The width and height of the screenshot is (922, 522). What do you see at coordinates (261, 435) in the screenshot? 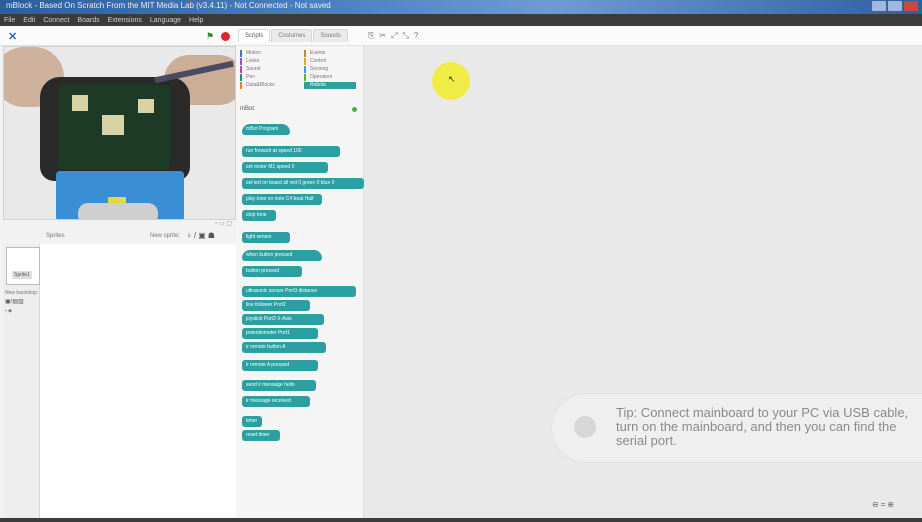
I see `block-reset-timer: reset timer` at bounding box center [261, 435].